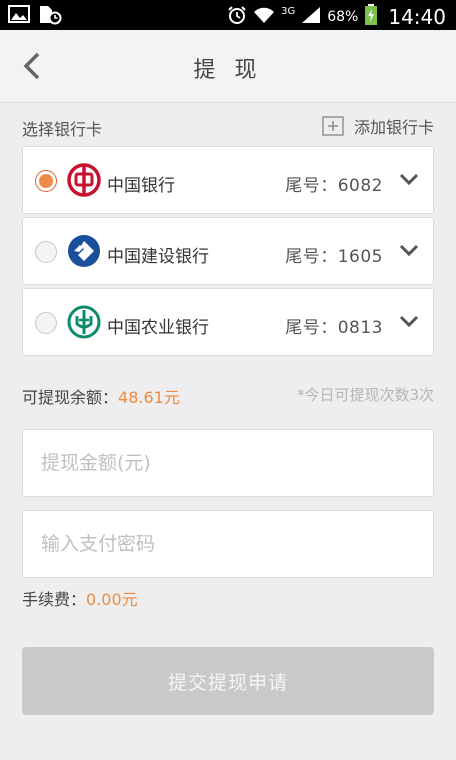 This screenshot has width=456, height=760. What do you see at coordinates (311, 17) in the screenshot?
I see `signal-icon` at bounding box center [311, 17].